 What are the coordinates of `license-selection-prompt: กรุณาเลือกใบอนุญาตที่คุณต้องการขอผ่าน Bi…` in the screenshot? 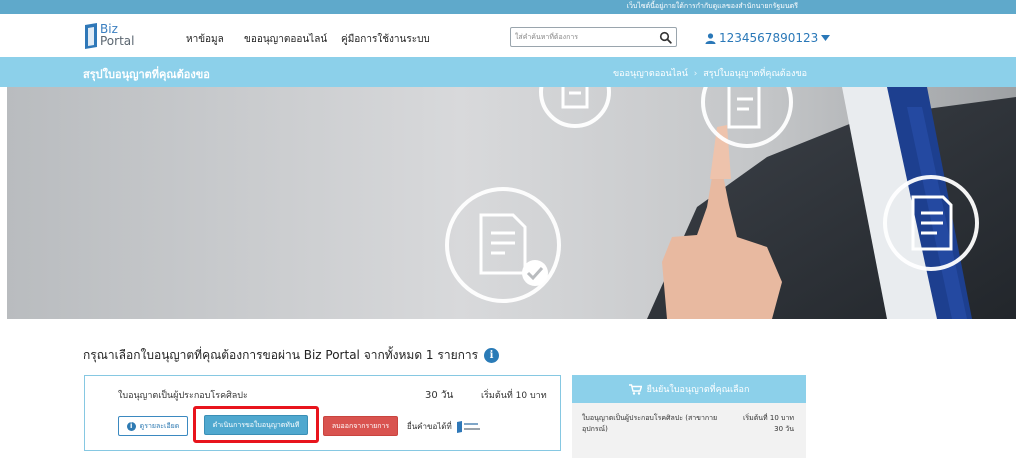 It's located at (291, 355).